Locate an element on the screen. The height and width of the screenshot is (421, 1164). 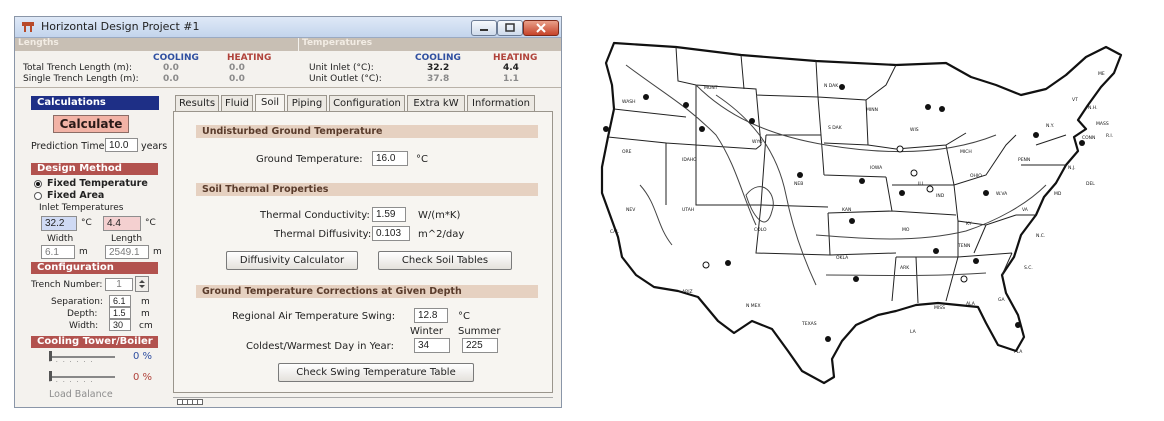
spinner-arrows-icon is located at coordinates (142, 284).